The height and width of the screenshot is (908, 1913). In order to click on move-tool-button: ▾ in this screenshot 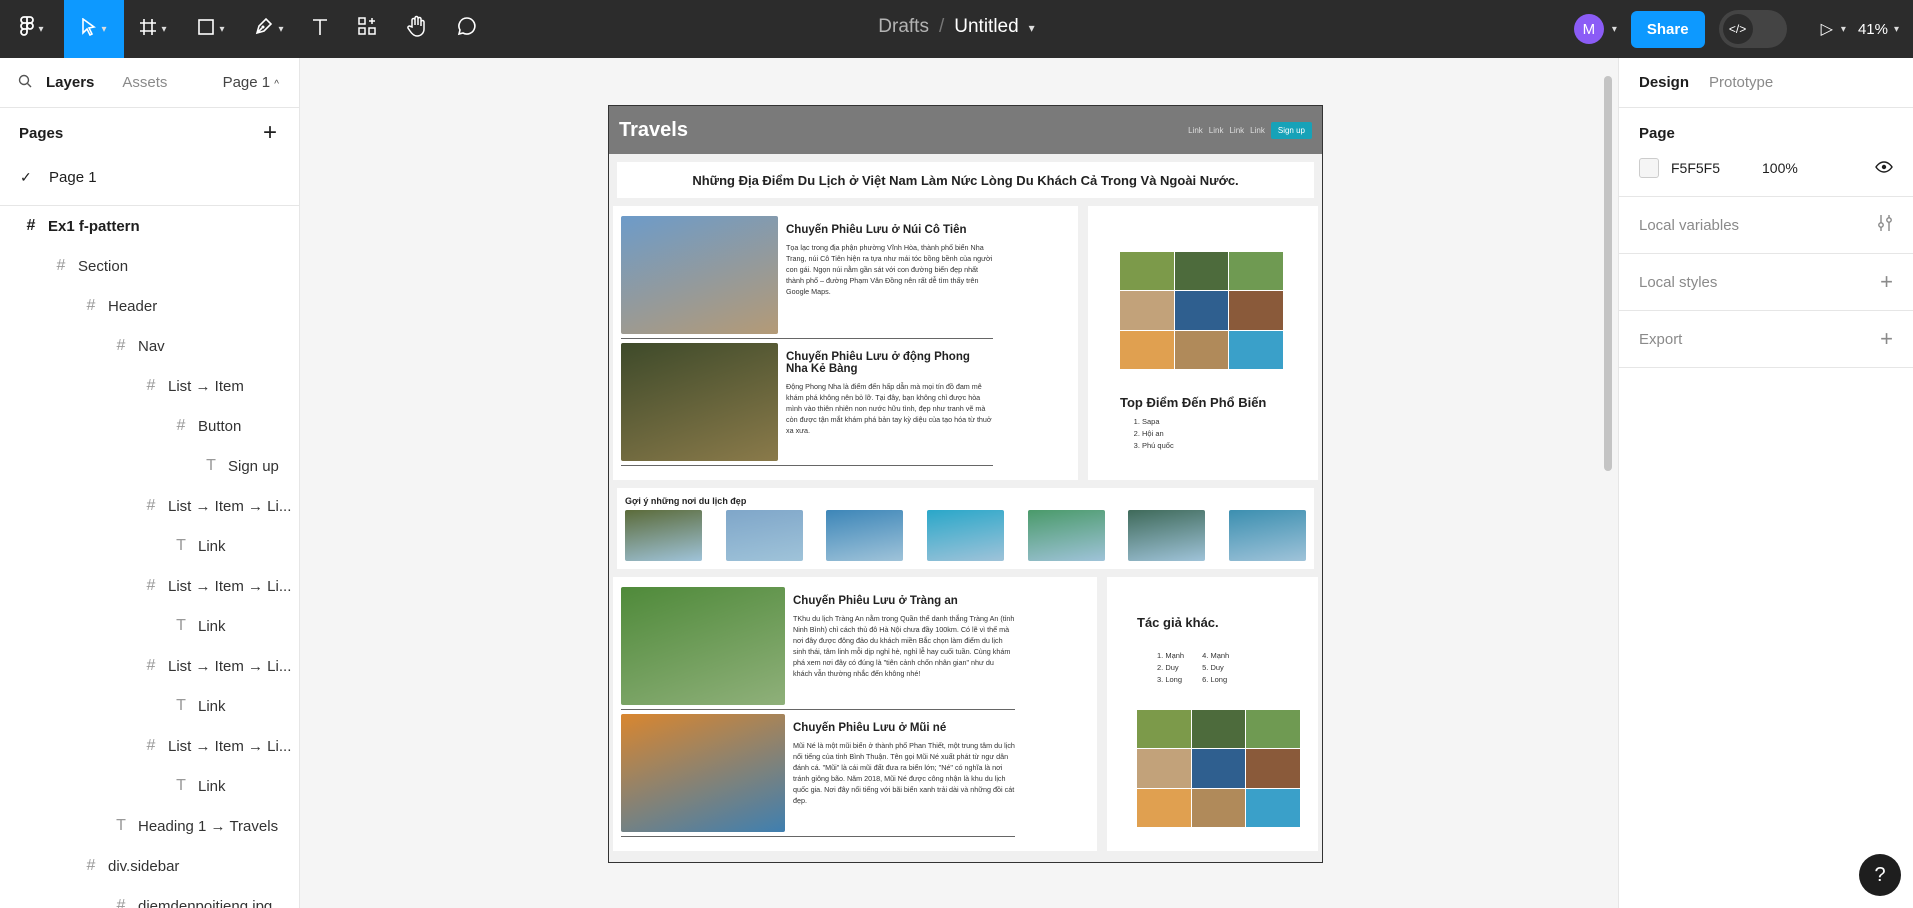, I will do `click(94, 29)`.